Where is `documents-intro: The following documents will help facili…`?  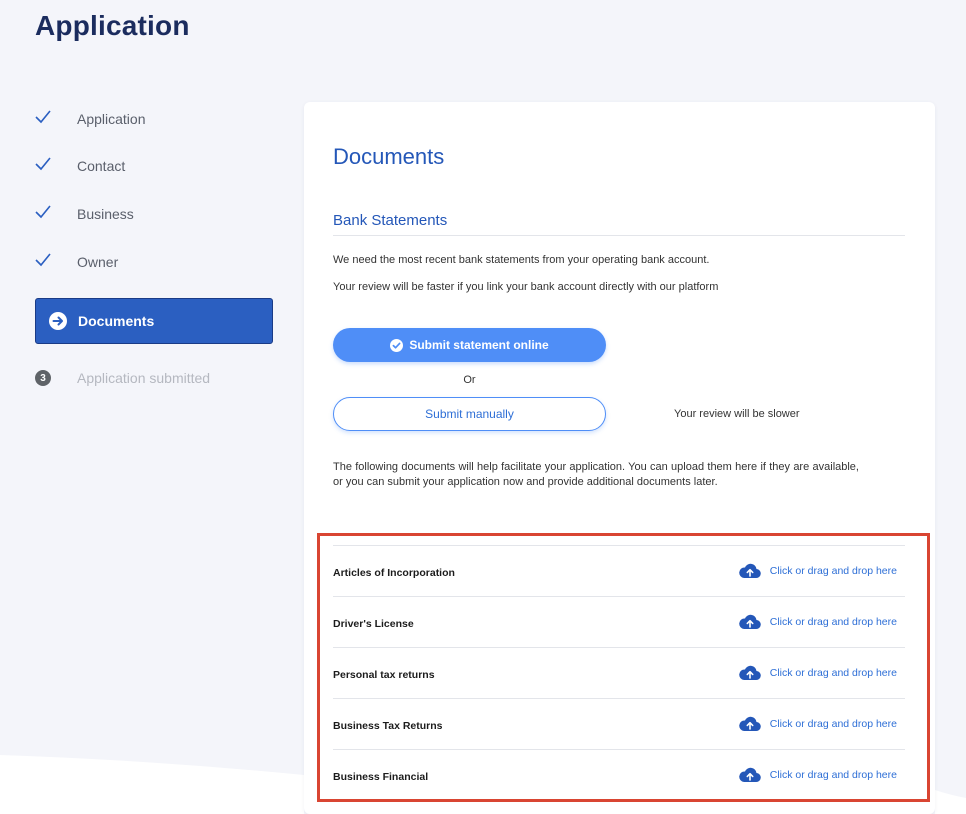
documents-intro: The following documents will help facili… is located at coordinates (596, 474).